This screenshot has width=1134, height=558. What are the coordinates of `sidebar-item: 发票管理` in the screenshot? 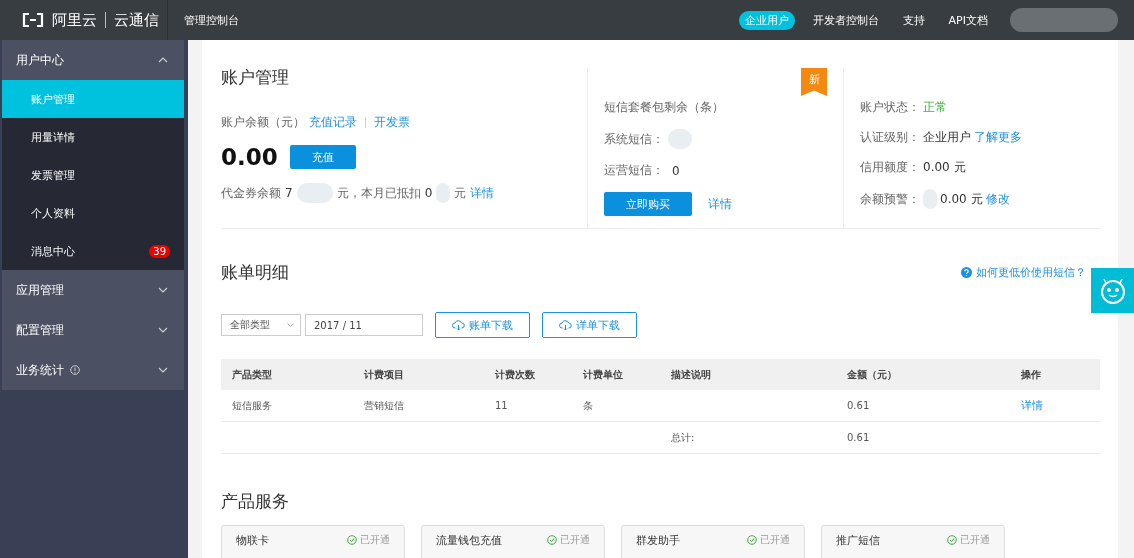 It's located at (93, 175).